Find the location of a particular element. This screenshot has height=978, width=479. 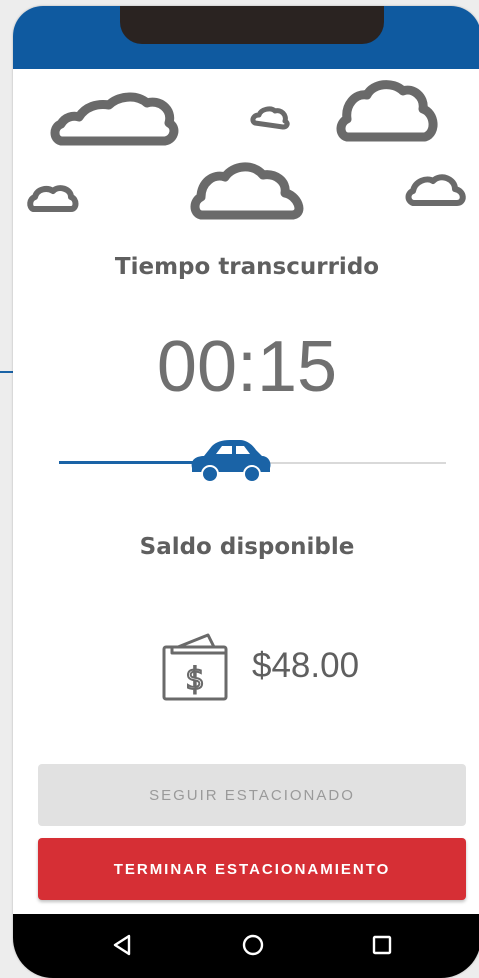

balance-row: $ $48.00 is located at coordinates (259, 666).